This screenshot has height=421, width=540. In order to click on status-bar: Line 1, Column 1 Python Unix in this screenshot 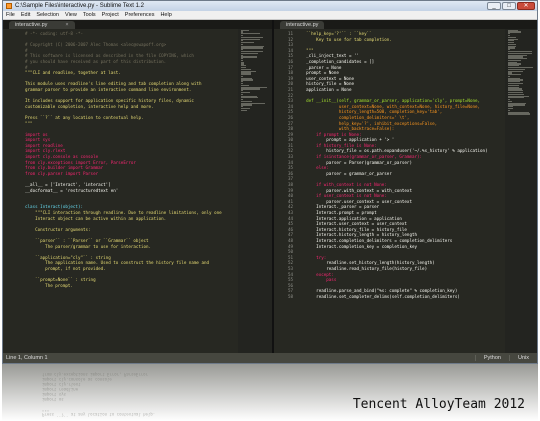, I will do `click(270, 358)`.